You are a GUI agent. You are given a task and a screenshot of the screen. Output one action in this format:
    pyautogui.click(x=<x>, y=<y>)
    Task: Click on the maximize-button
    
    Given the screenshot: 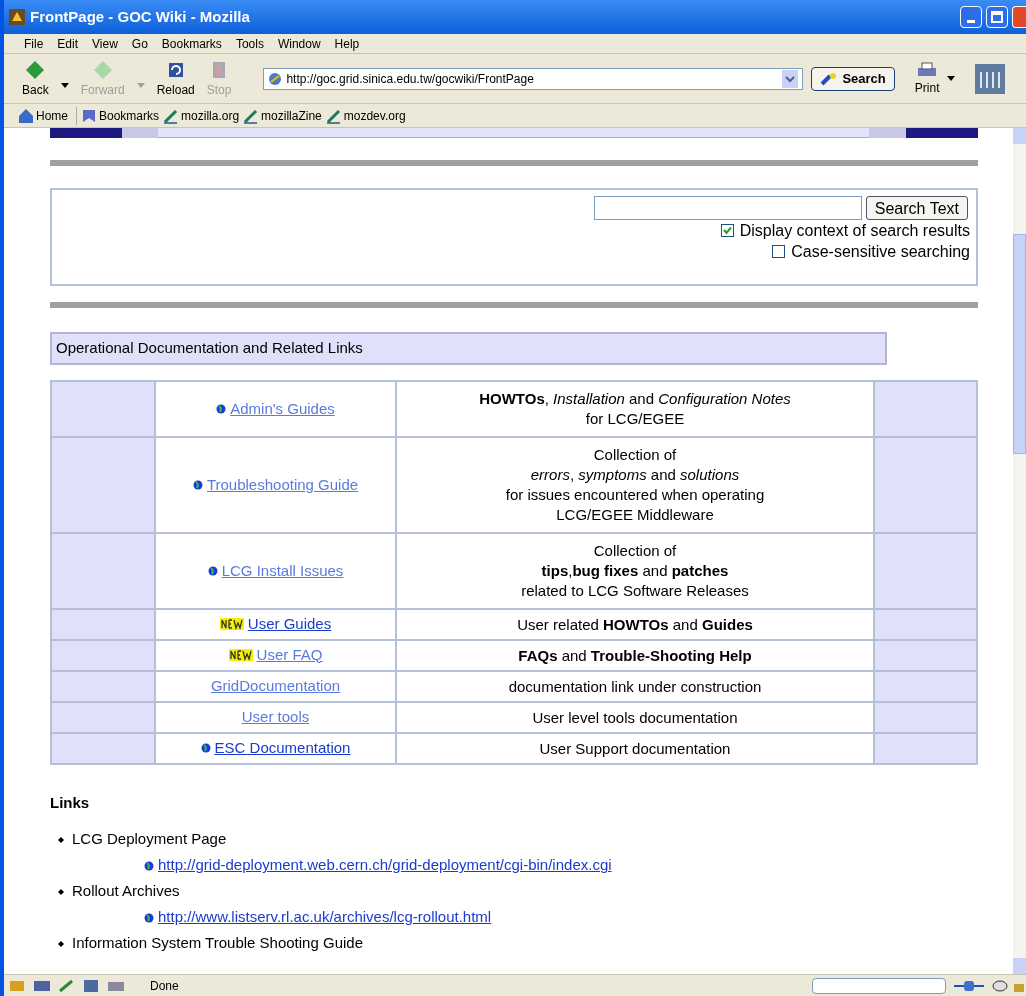 What is the action you would take?
    pyautogui.click(x=997, y=17)
    